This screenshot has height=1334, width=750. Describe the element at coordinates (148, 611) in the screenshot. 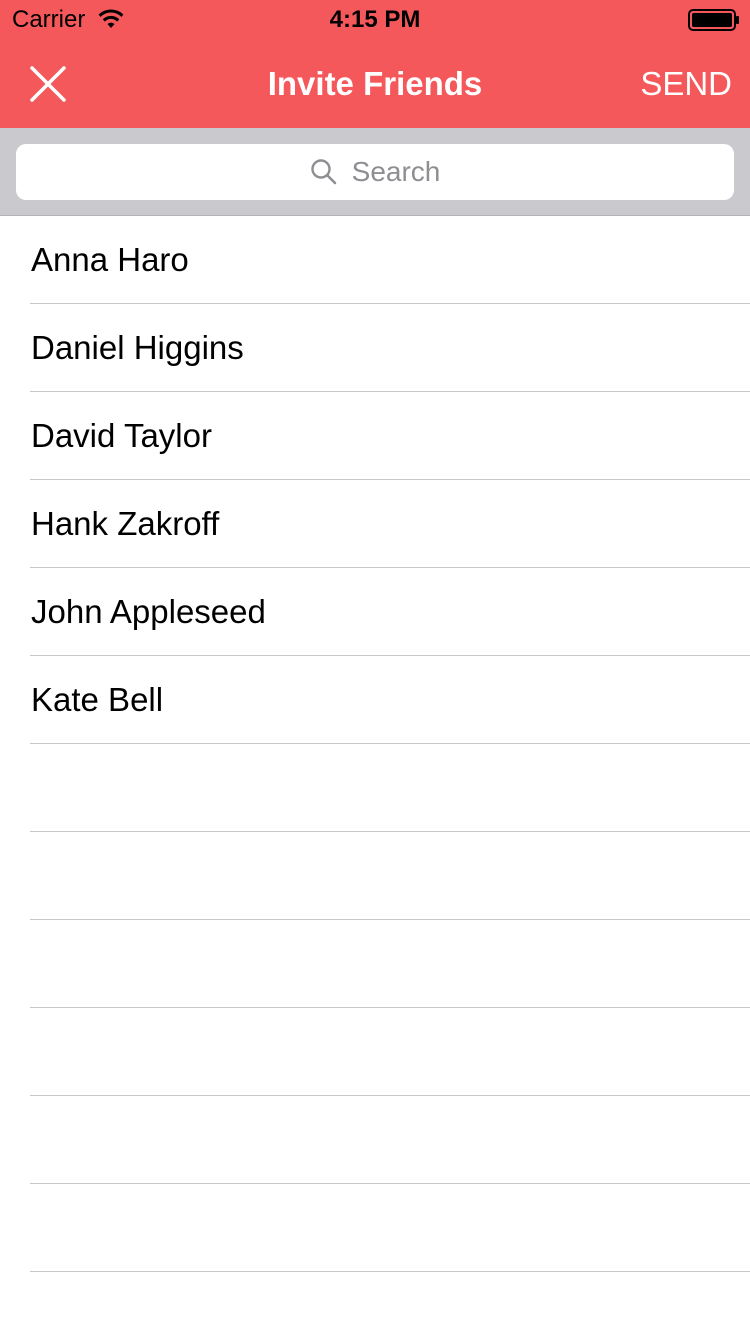

I see `contact-name: John Appleseed` at that location.